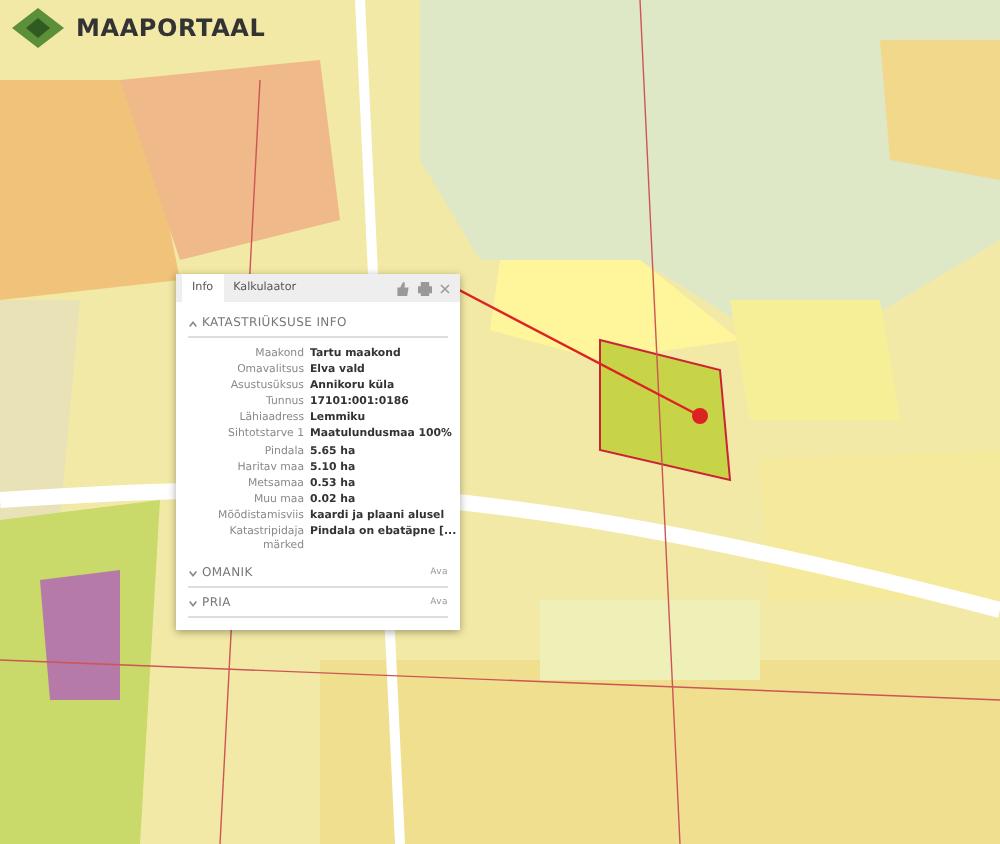 The height and width of the screenshot is (844, 1000). I want to click on logo-text: MAAPORTAAL, so click(171, 28).